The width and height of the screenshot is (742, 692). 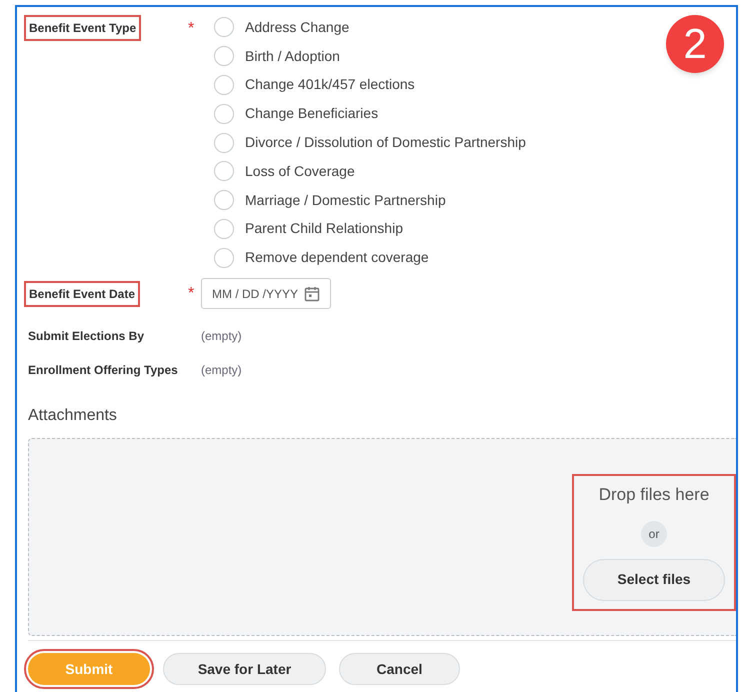 What do you see at coordinates (695, 44) in the screenshot?
I see `step-badge: 2` at bounding box center [695, 44].